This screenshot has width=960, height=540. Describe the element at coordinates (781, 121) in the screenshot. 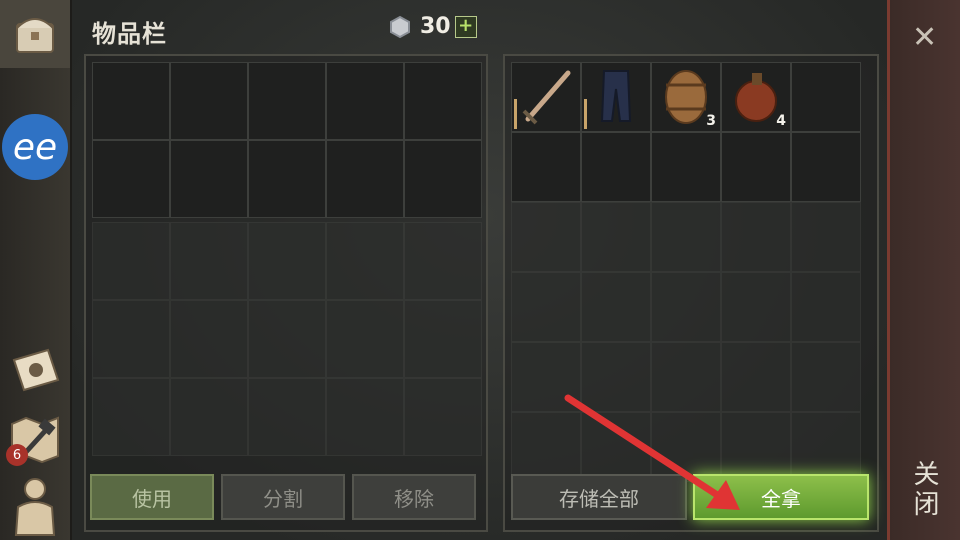

I see `item-quantity: 4` at that location.